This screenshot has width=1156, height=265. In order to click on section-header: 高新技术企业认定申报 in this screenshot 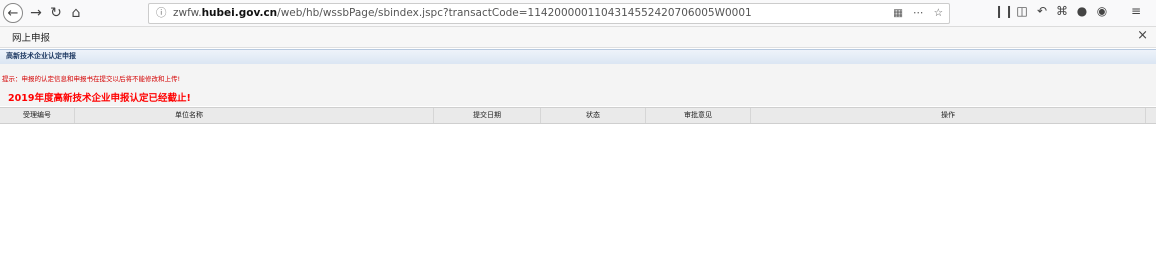, I will do `click(578, 57)`.